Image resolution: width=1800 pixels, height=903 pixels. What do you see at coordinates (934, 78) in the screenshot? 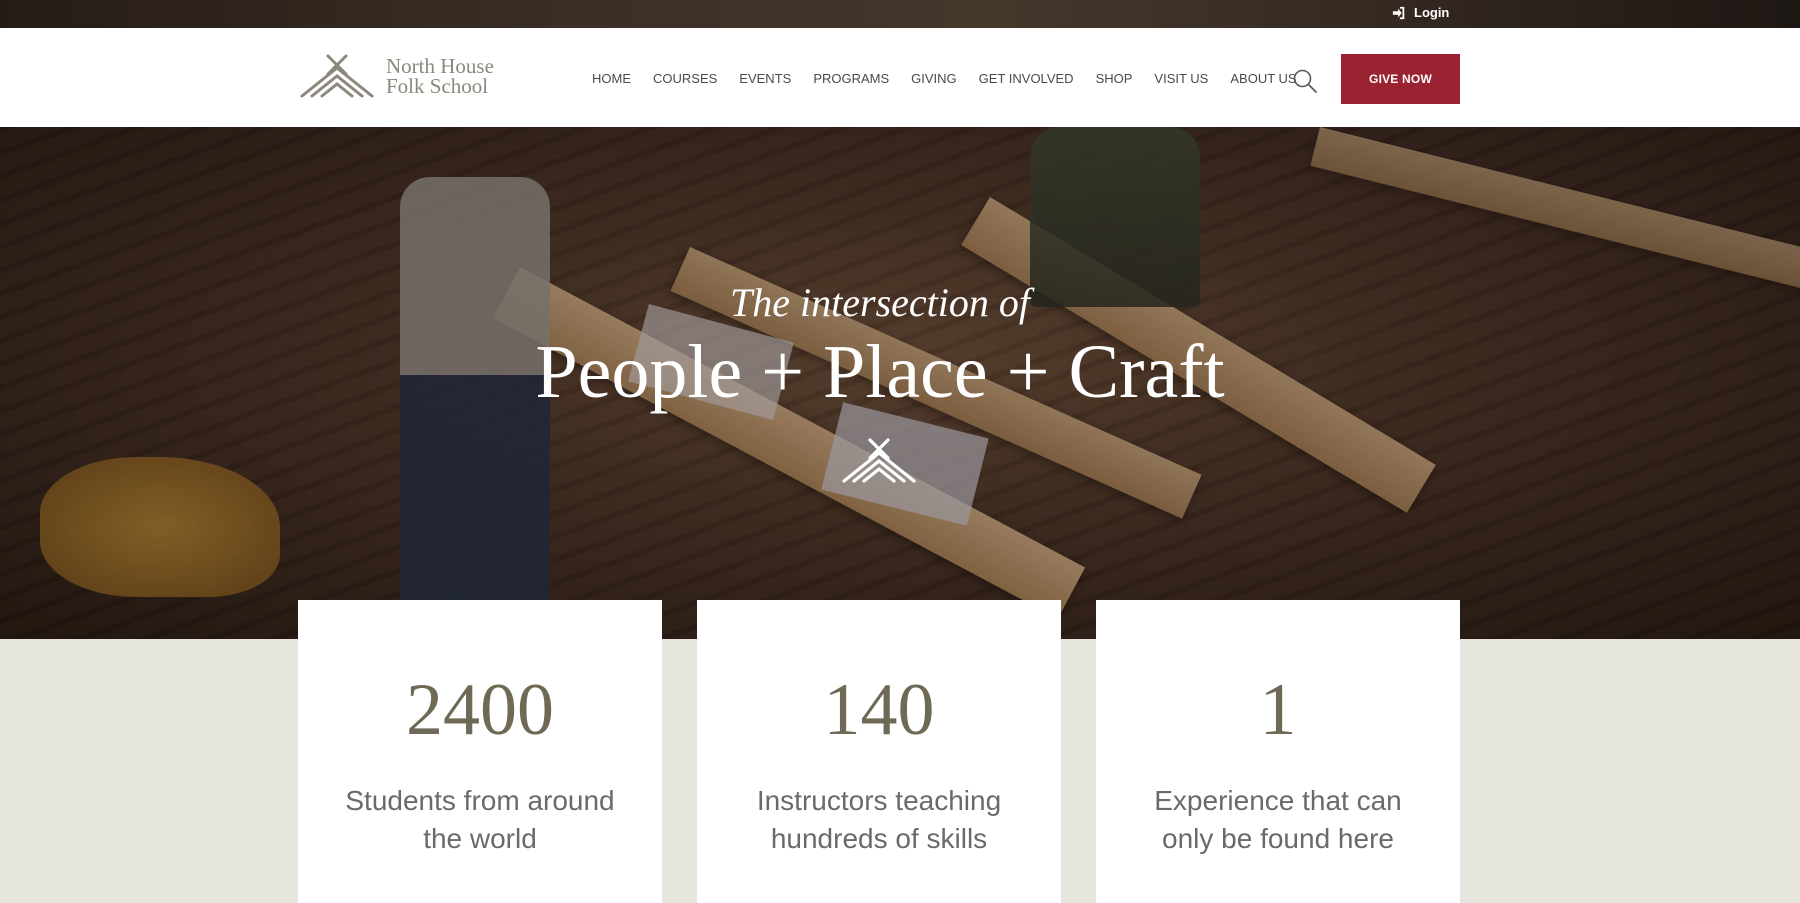
I see `nav-giving: GIVING` at bounding box center [934, 78].